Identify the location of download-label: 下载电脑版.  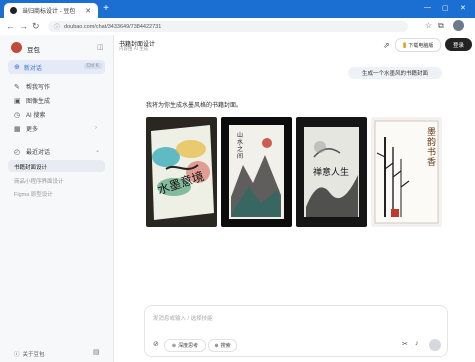
(421, 45).